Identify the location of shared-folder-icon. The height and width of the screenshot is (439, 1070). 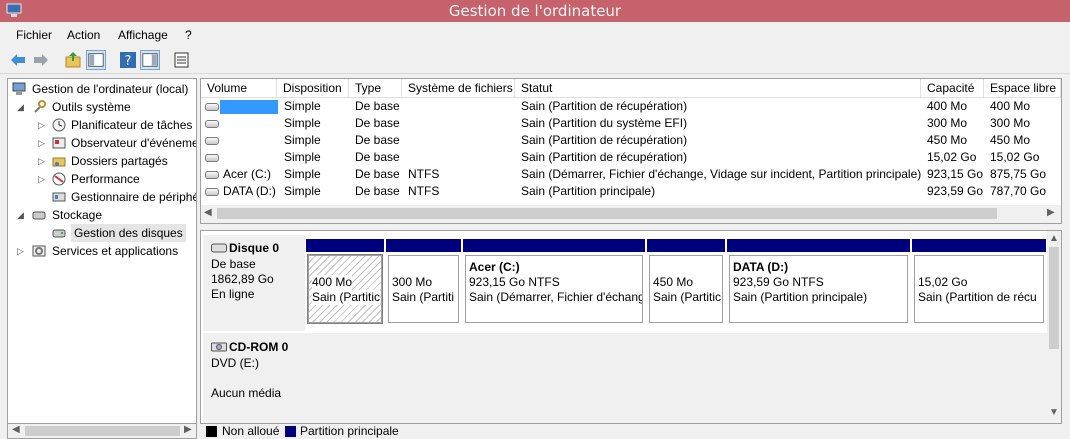
(59, 162).